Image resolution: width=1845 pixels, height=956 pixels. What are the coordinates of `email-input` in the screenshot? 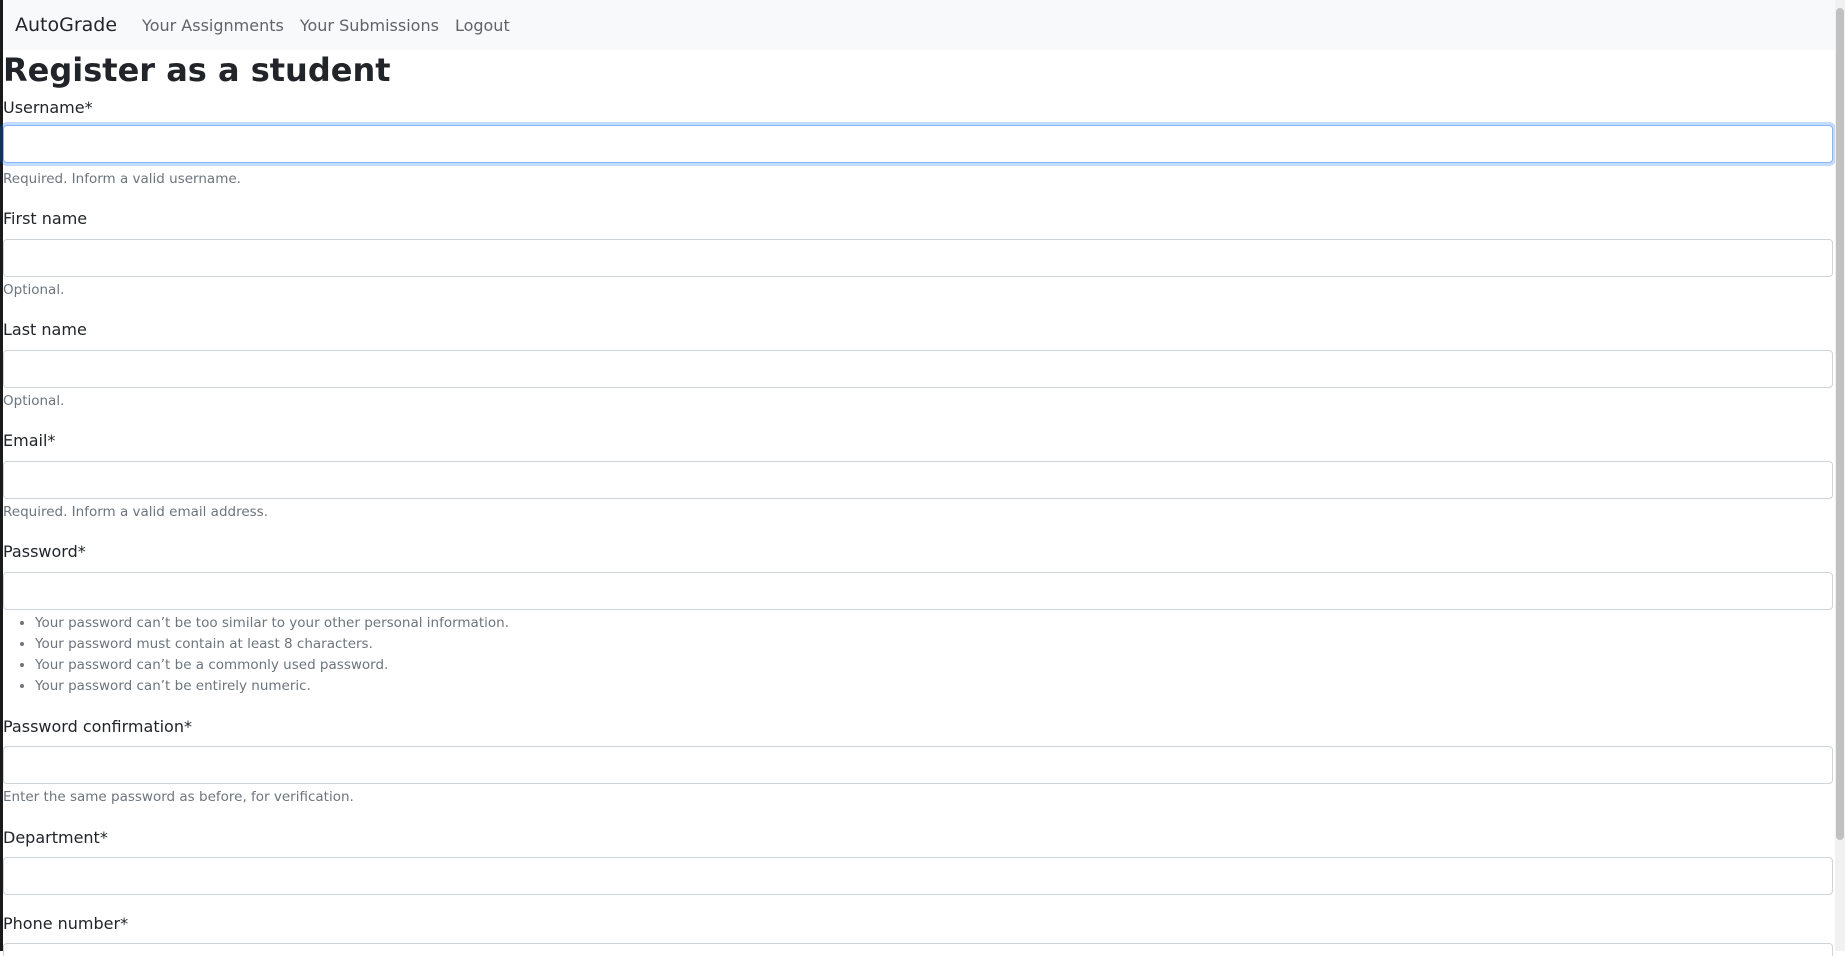 It's located at (918, 480).